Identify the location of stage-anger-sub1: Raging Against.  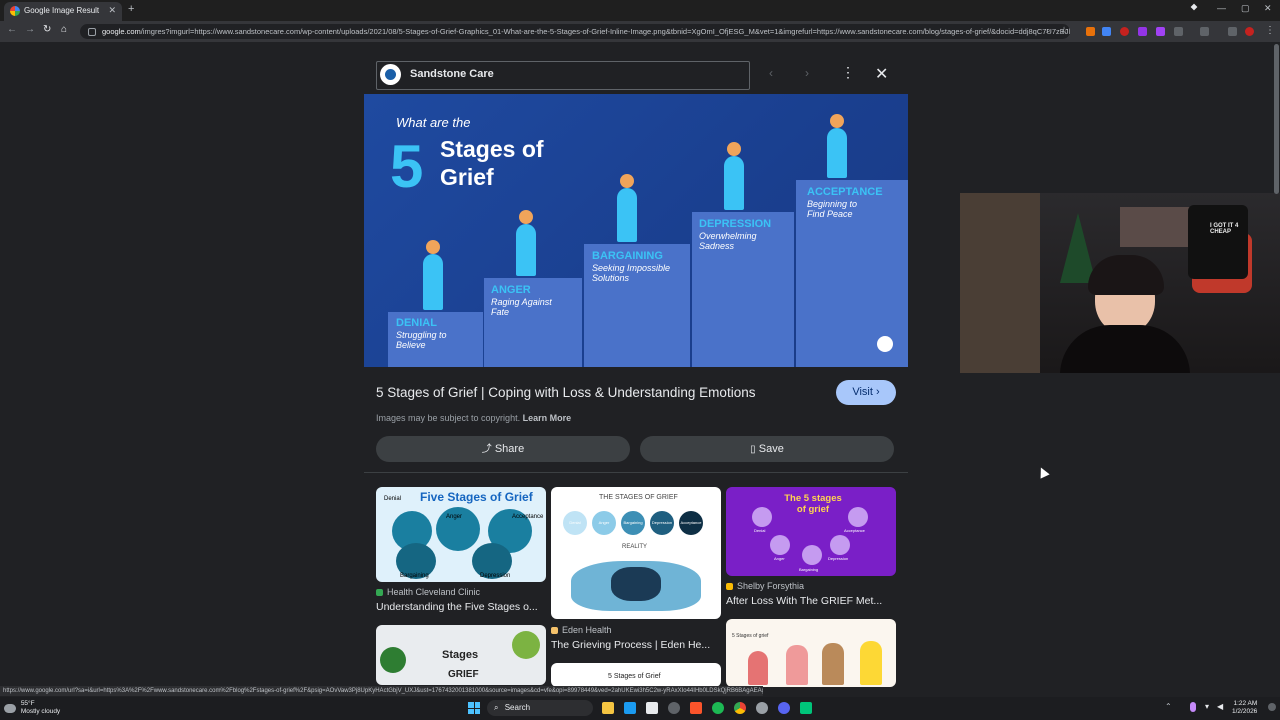
(521, 302).